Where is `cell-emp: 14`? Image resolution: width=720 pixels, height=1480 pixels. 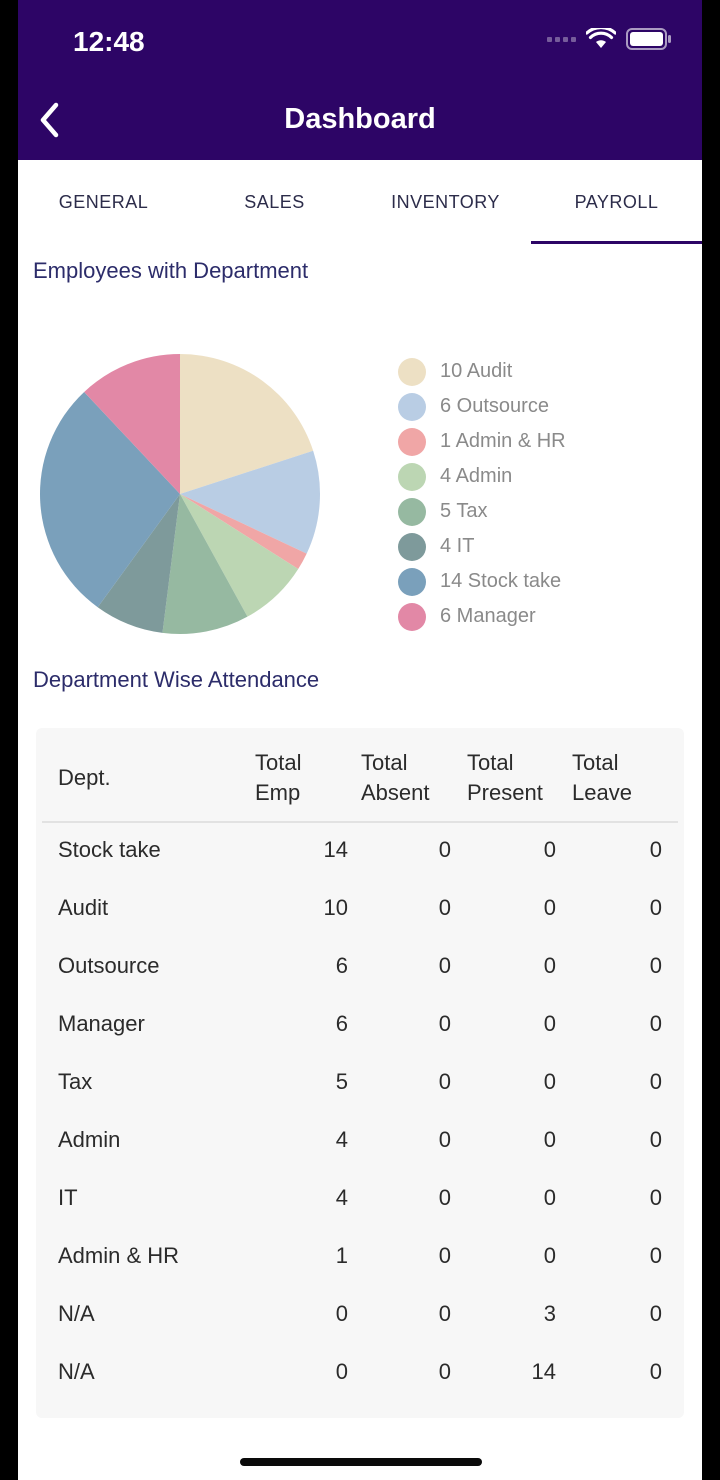 cell-emp: 14 is located at coordinates (335, 849).